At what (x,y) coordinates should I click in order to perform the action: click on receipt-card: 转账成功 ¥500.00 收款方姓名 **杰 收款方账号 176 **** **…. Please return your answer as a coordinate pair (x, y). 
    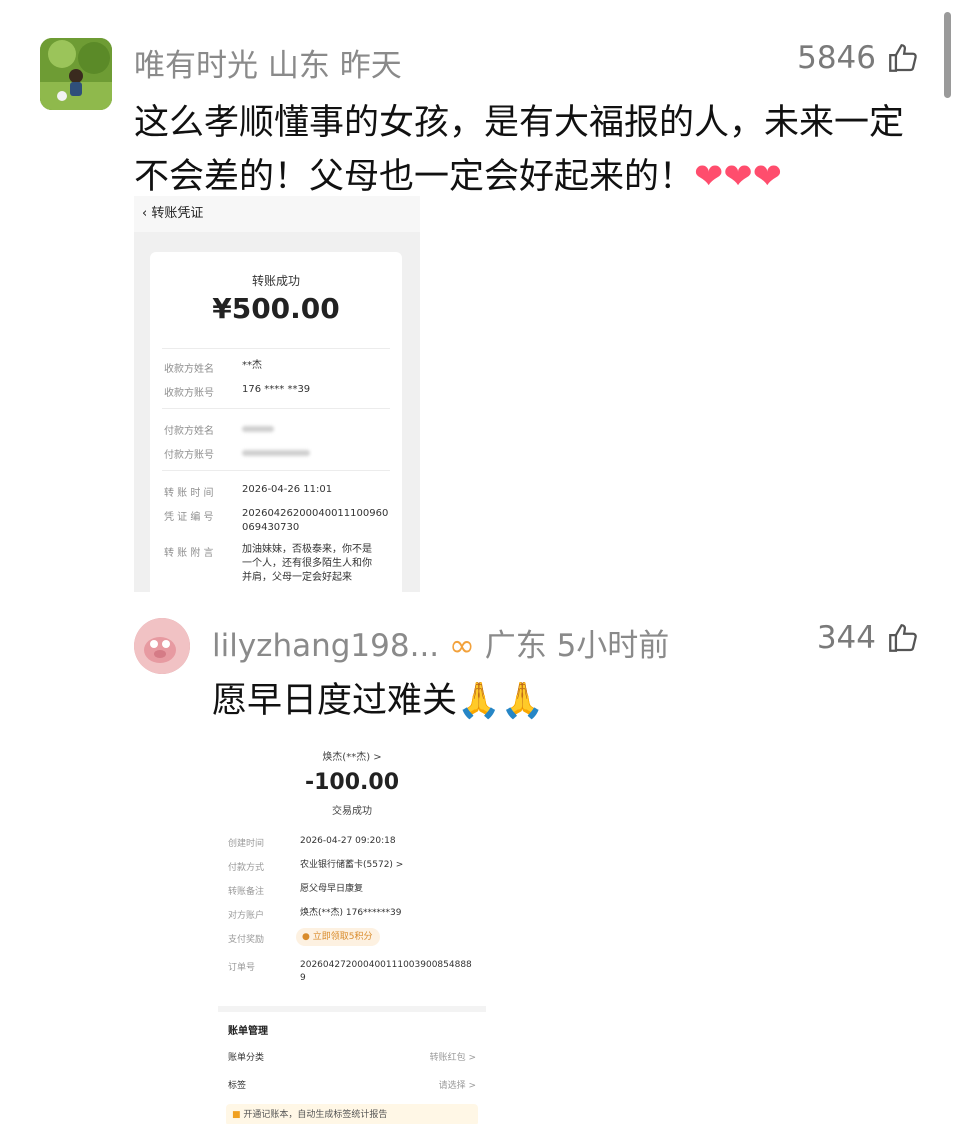
    Looking at the image, I should click on (276, 422).